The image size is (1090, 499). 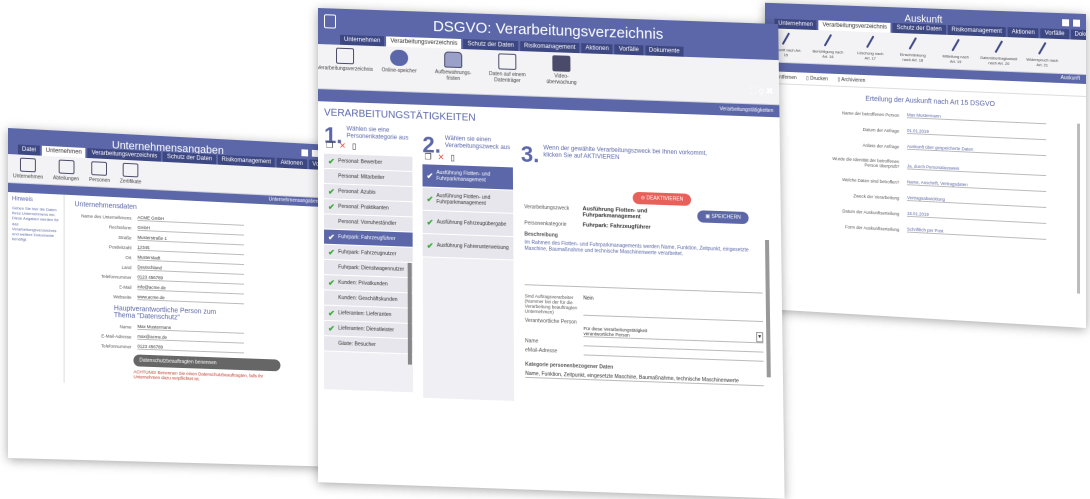 I want to click on form-row: Zweck der VerarbeitungVertragsabwicklung, so click(x=934, y=199).